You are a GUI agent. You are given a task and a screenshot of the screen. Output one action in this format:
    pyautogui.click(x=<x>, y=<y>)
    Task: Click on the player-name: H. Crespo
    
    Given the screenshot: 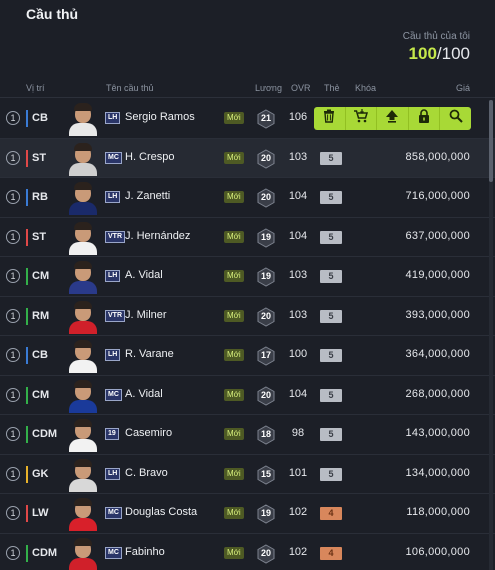 What is the action you would take?
    pyautogui.click(x=150, y=157)
    